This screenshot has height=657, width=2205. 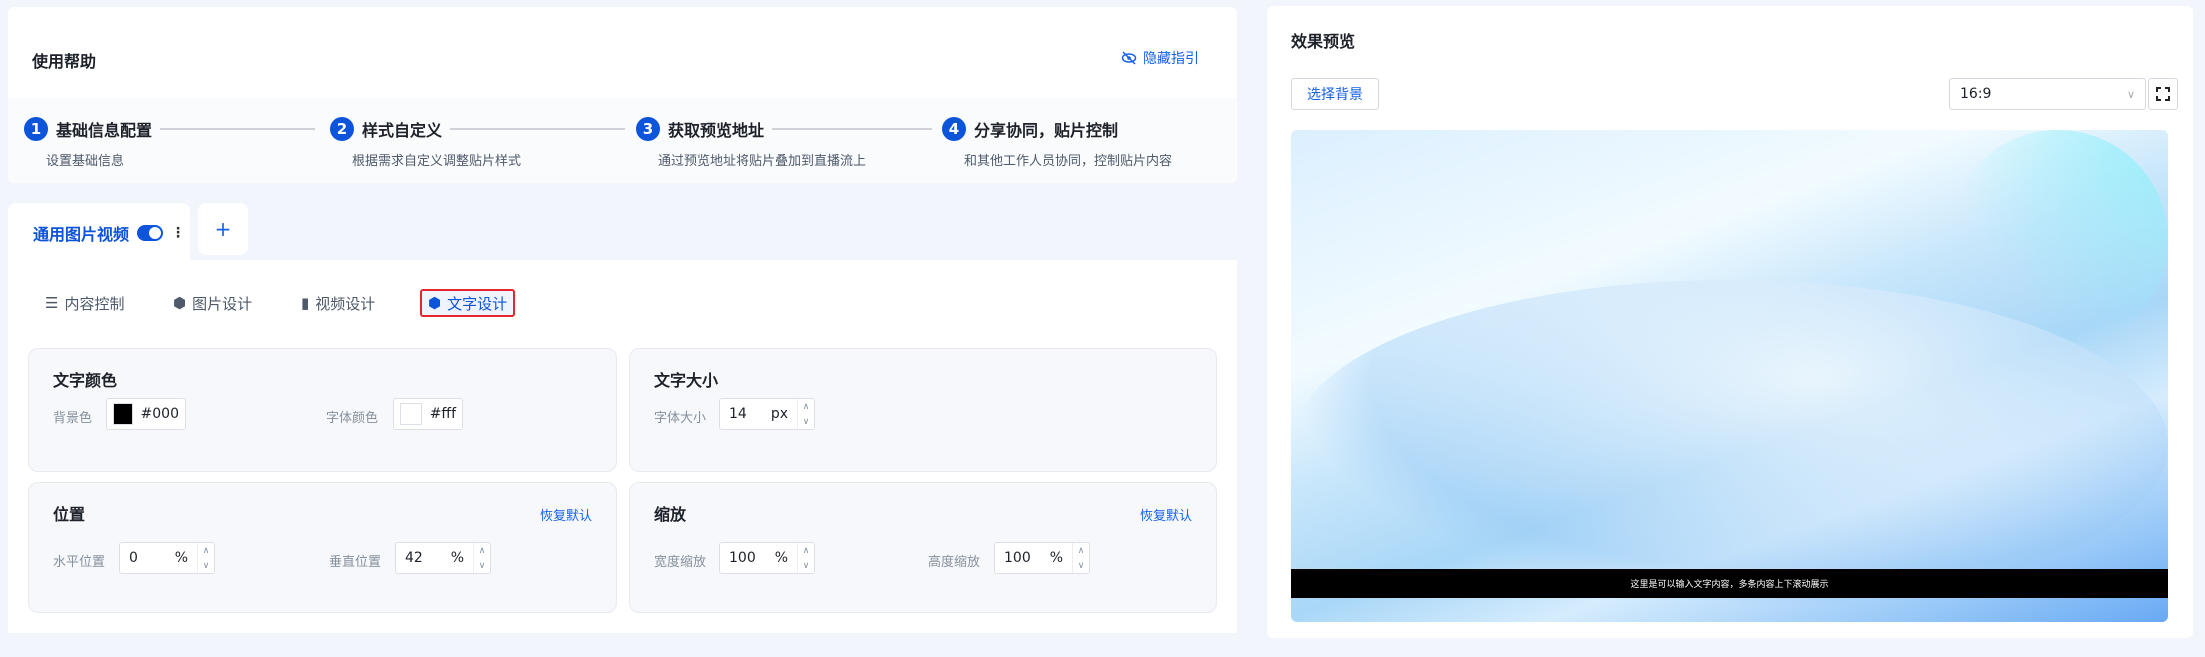 What do you see at coordinates (716, 130) in the screenshot?
I see `step-name: 获取预览地址` at bounding box center [716, 130].